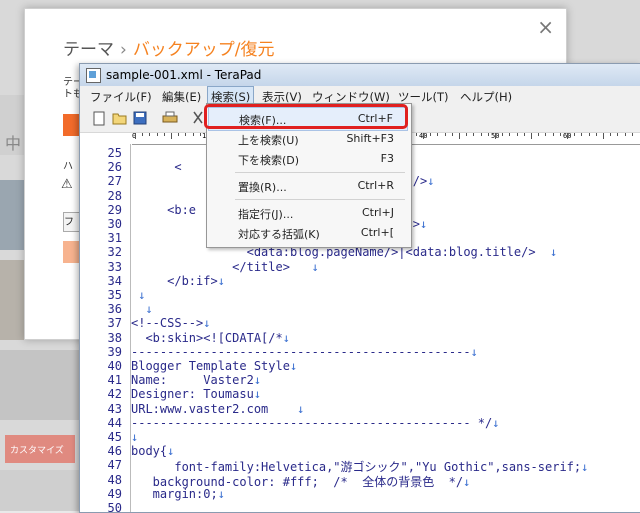 The height and width of the screenshot is (513, 640). I want to click on line-number: 25, so click(114, 153).